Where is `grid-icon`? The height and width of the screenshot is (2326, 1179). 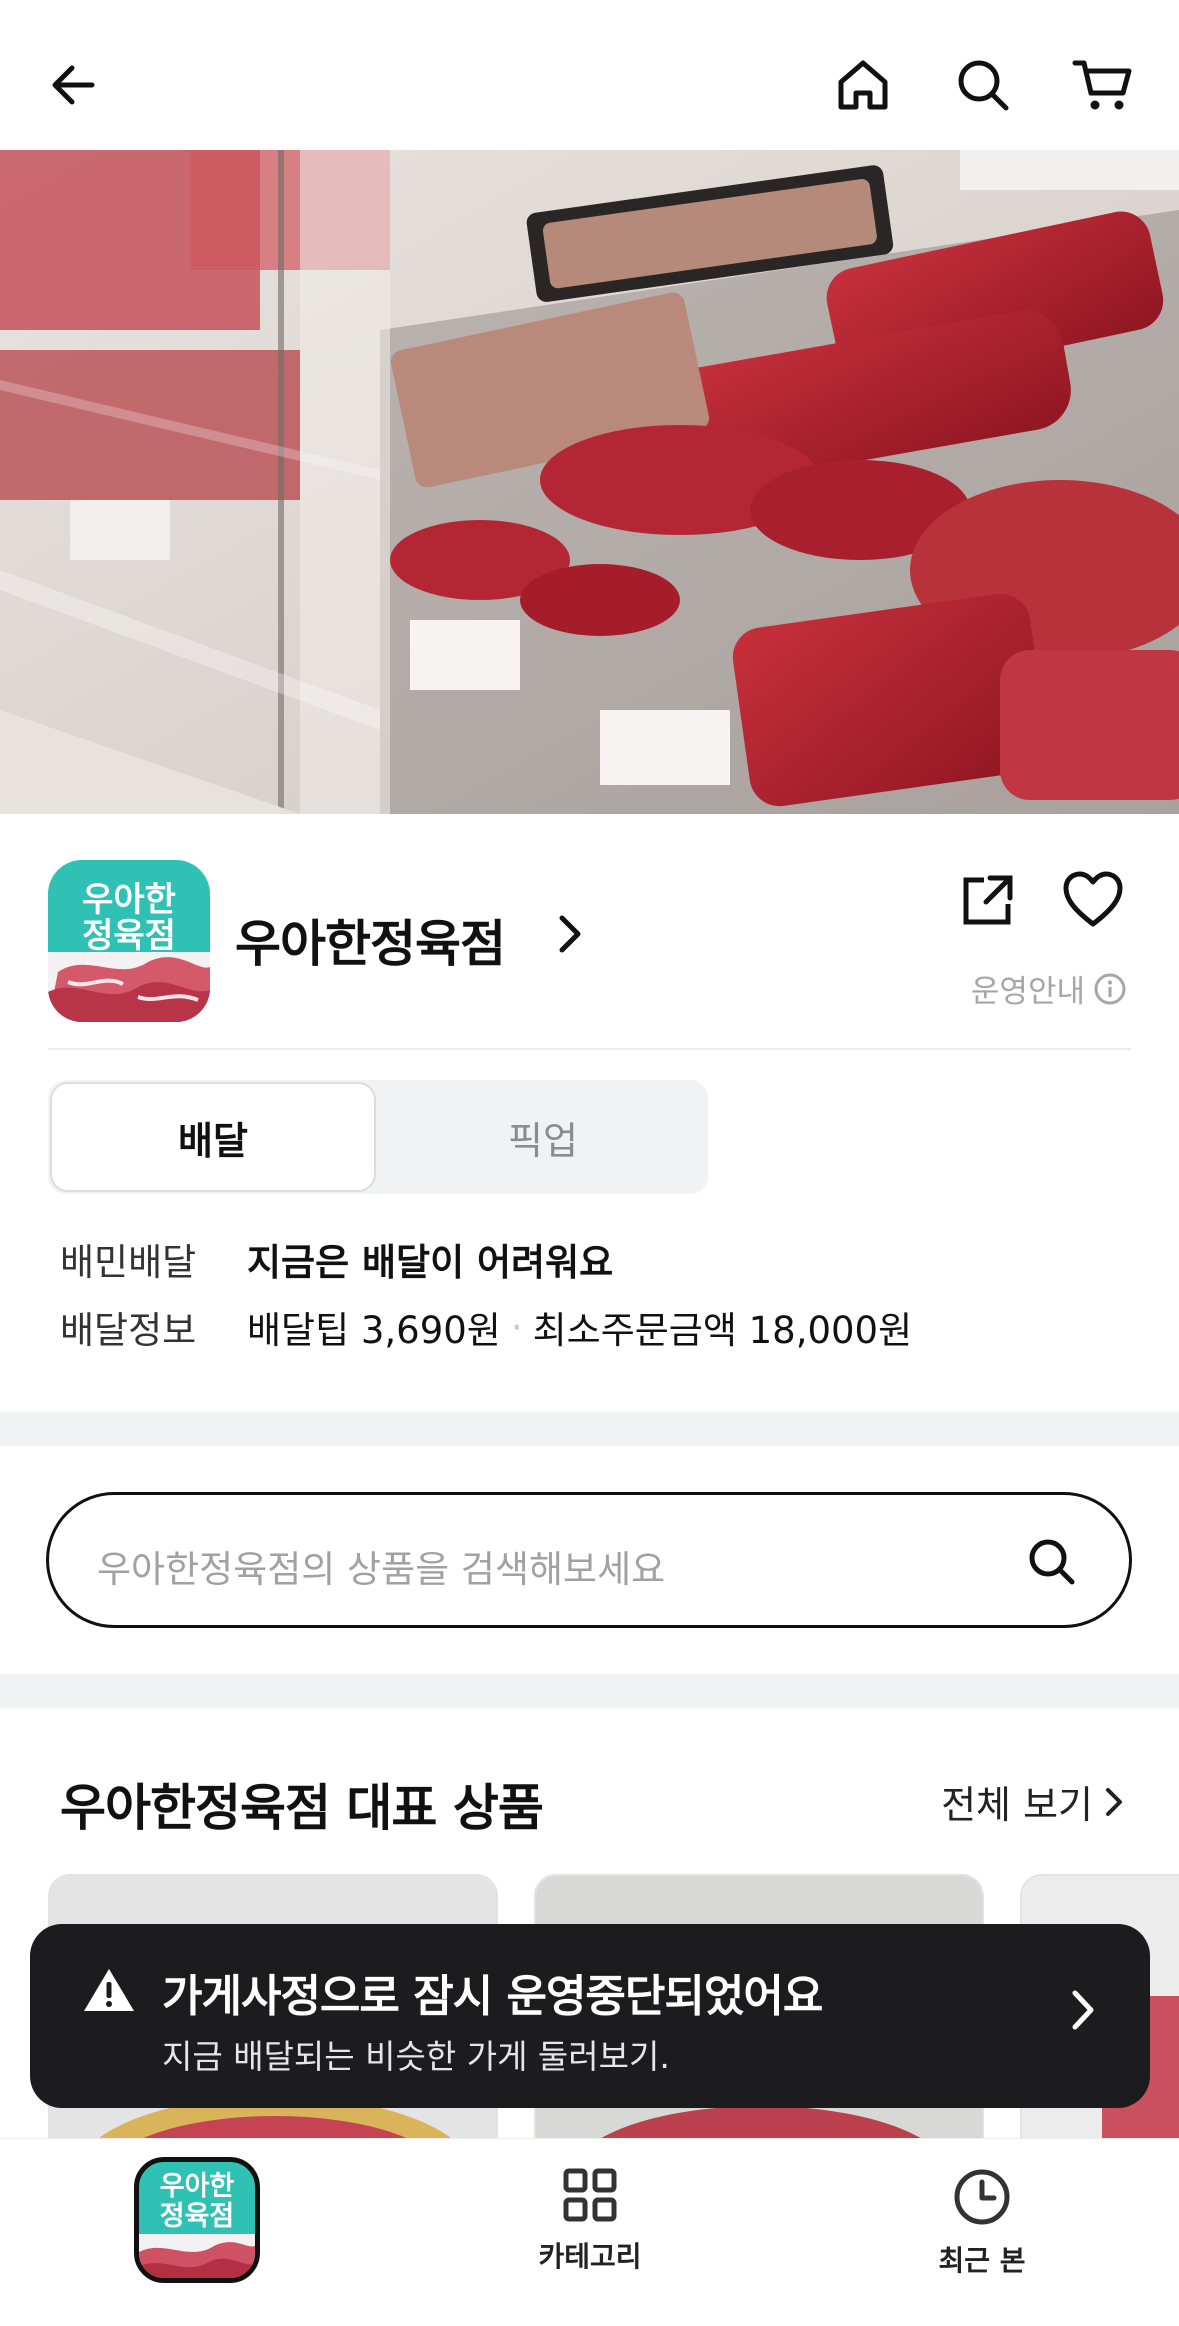
grid-icon is located at coordinates (590, 2195).